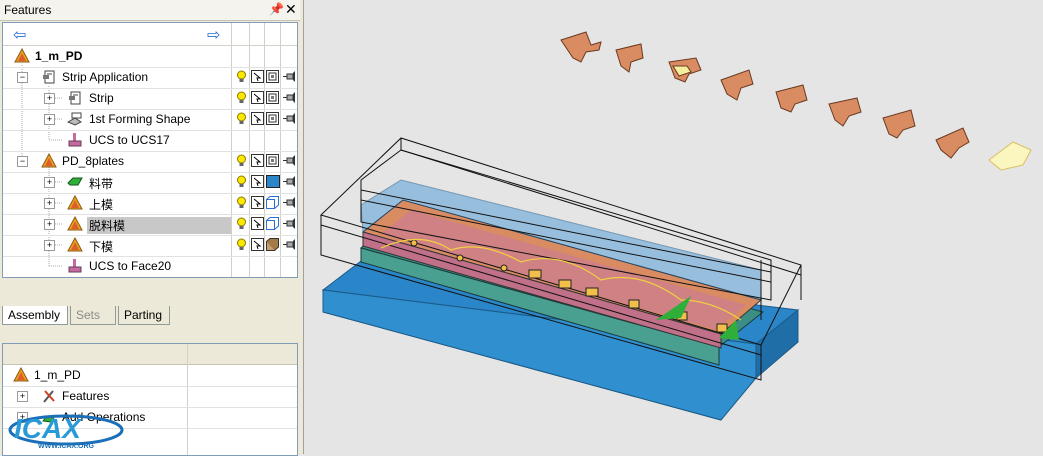  I want to click on tree-item-label: UCS to Face20, so click(130, 266).